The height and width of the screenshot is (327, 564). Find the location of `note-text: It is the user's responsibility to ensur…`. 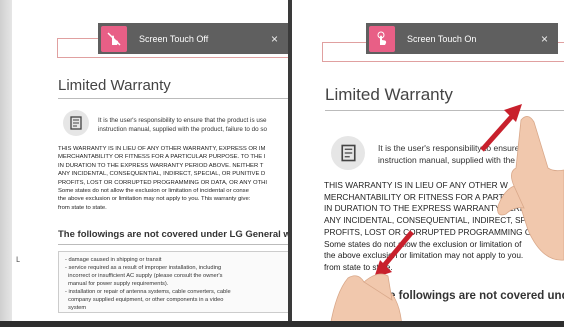

note-text: It is the user's responsibility to ensur… is located at coordinates (183, 125).